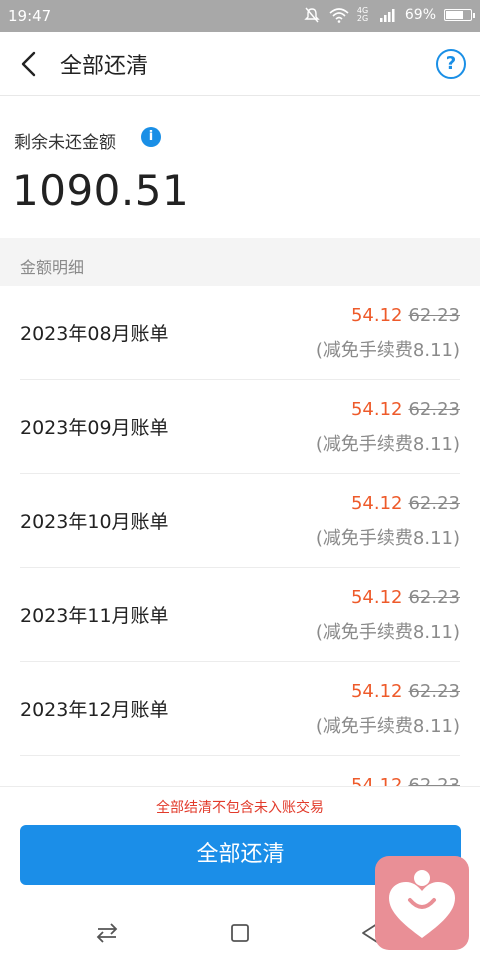  Describe the element at coordinates (94, 522) in the screenshot. I see `bill-name: 2023年10月账单` at that location.